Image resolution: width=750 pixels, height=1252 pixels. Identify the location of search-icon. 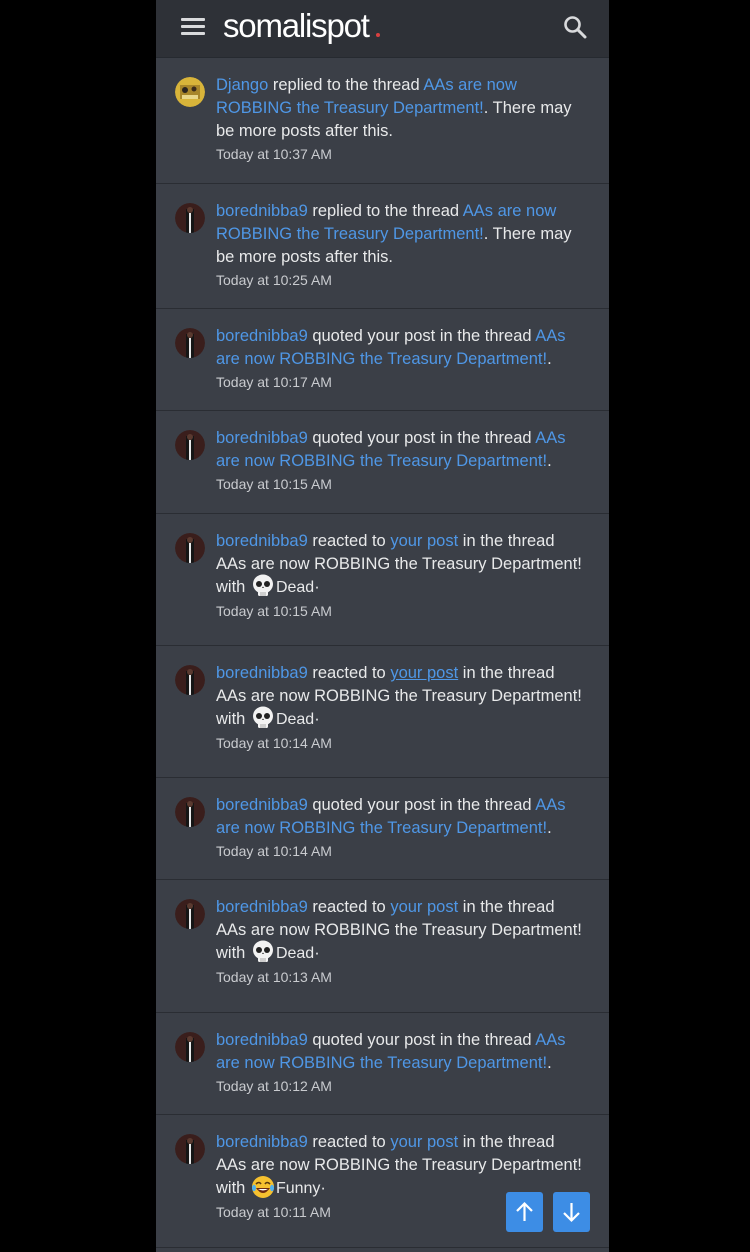
(575, 27).